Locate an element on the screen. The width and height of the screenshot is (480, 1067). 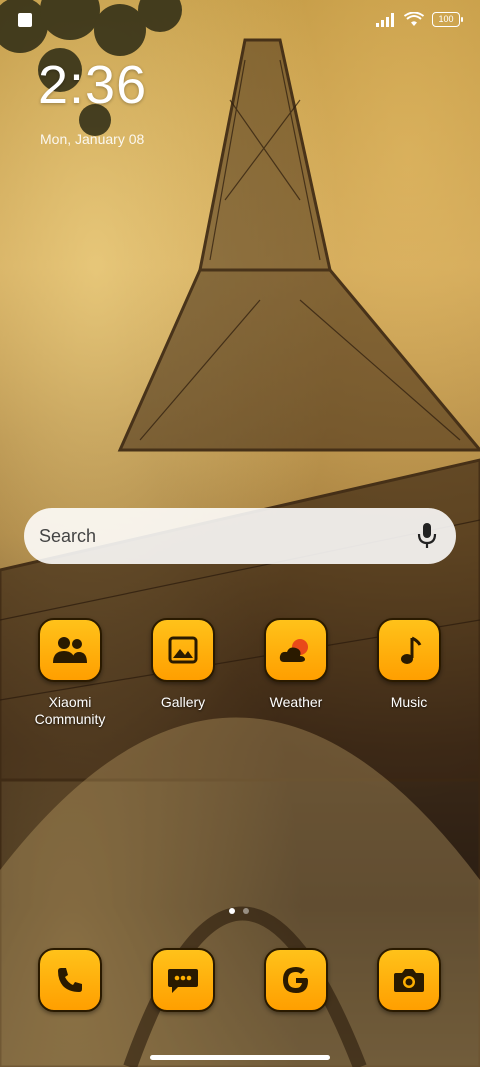
page-indicator is located at coordinates (239, 911).